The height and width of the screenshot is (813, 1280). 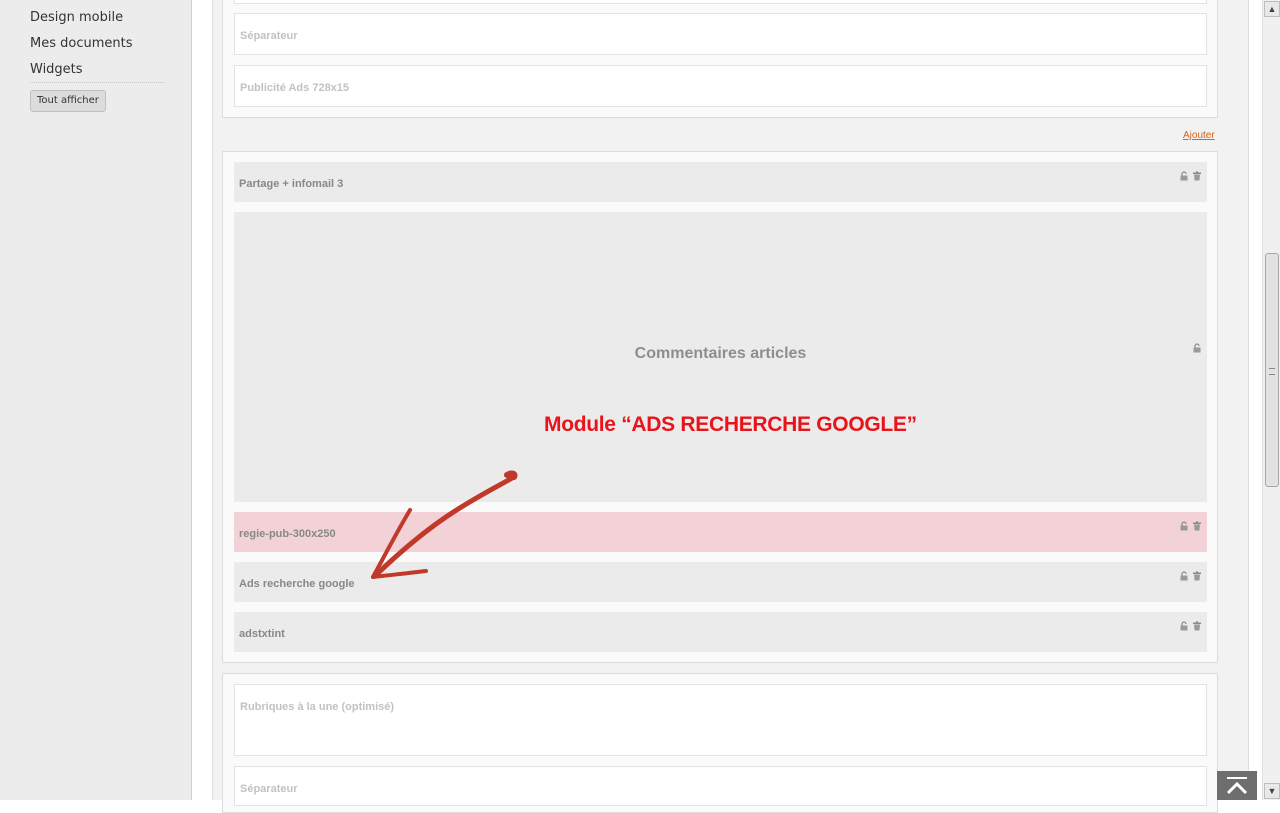 What do you see at coordinates (76, 17) in the screenshot?
I see `sidebar-item-design-mobile: Design mobile` at bounding box center [76, 17].